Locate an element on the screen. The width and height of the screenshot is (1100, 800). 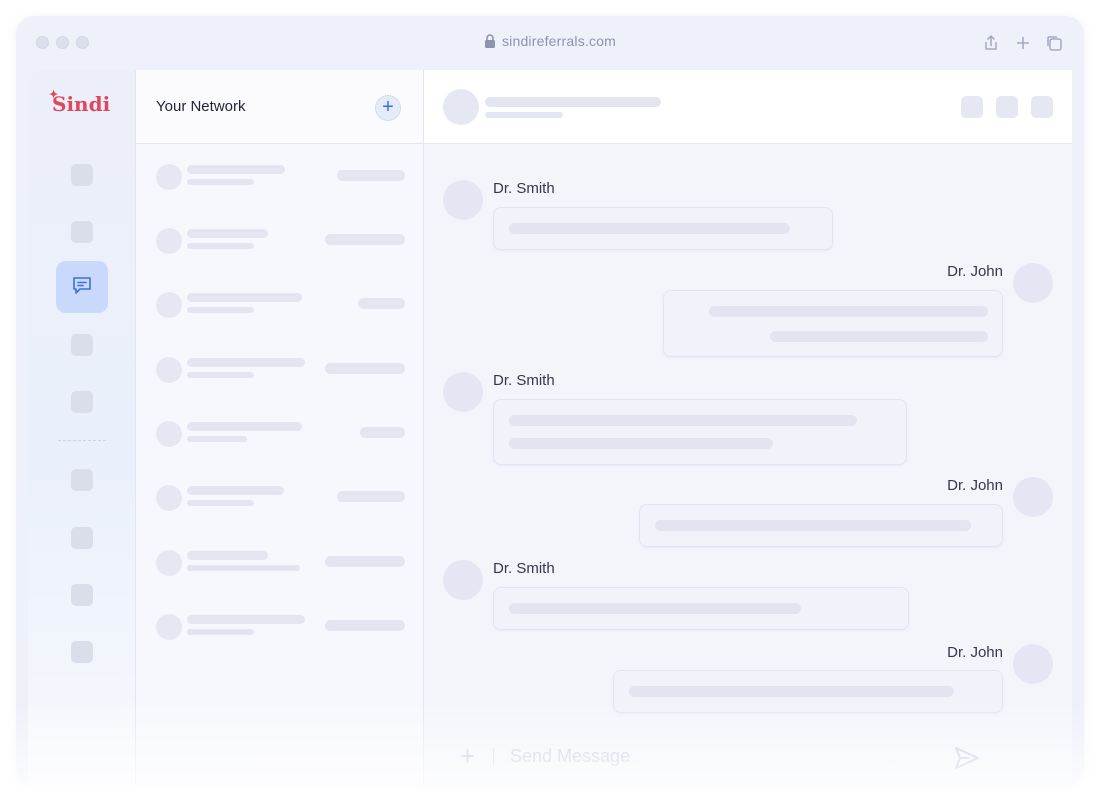
url-text: sindireferrals.com is located at coordinates (559, 41).